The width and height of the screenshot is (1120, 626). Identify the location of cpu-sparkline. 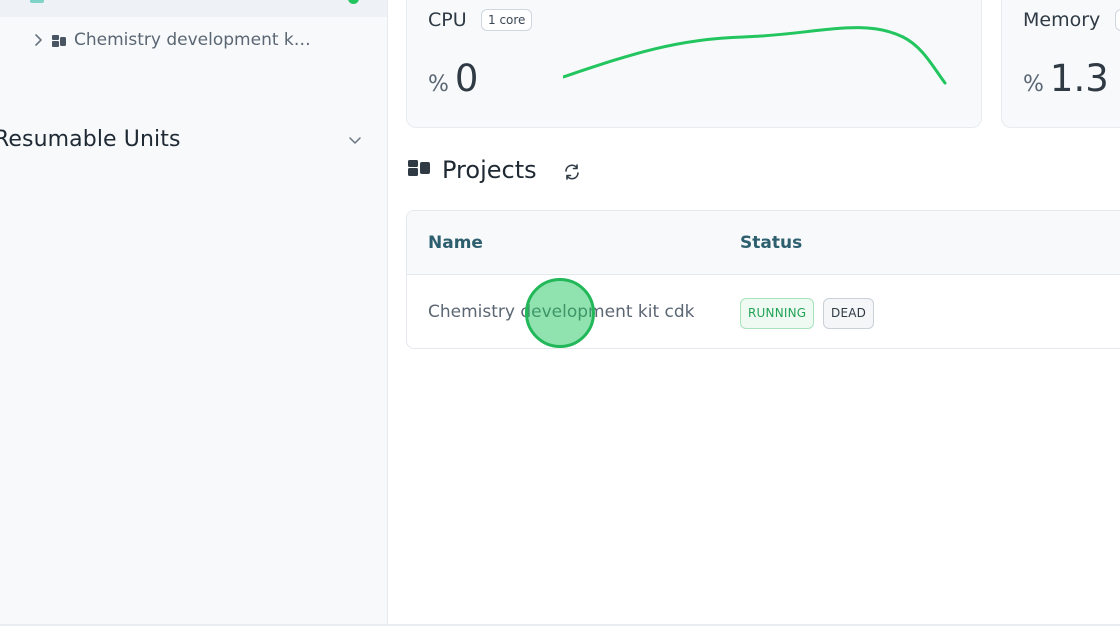
(755, 55).